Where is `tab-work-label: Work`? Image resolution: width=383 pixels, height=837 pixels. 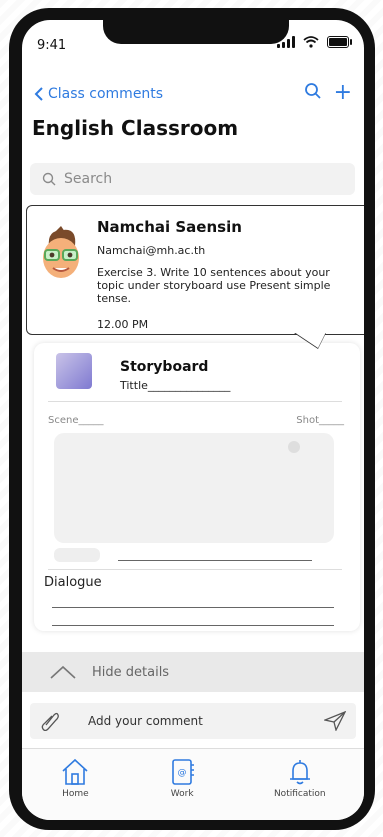 tab-work-label: Work is located at coordinates (182, 794).